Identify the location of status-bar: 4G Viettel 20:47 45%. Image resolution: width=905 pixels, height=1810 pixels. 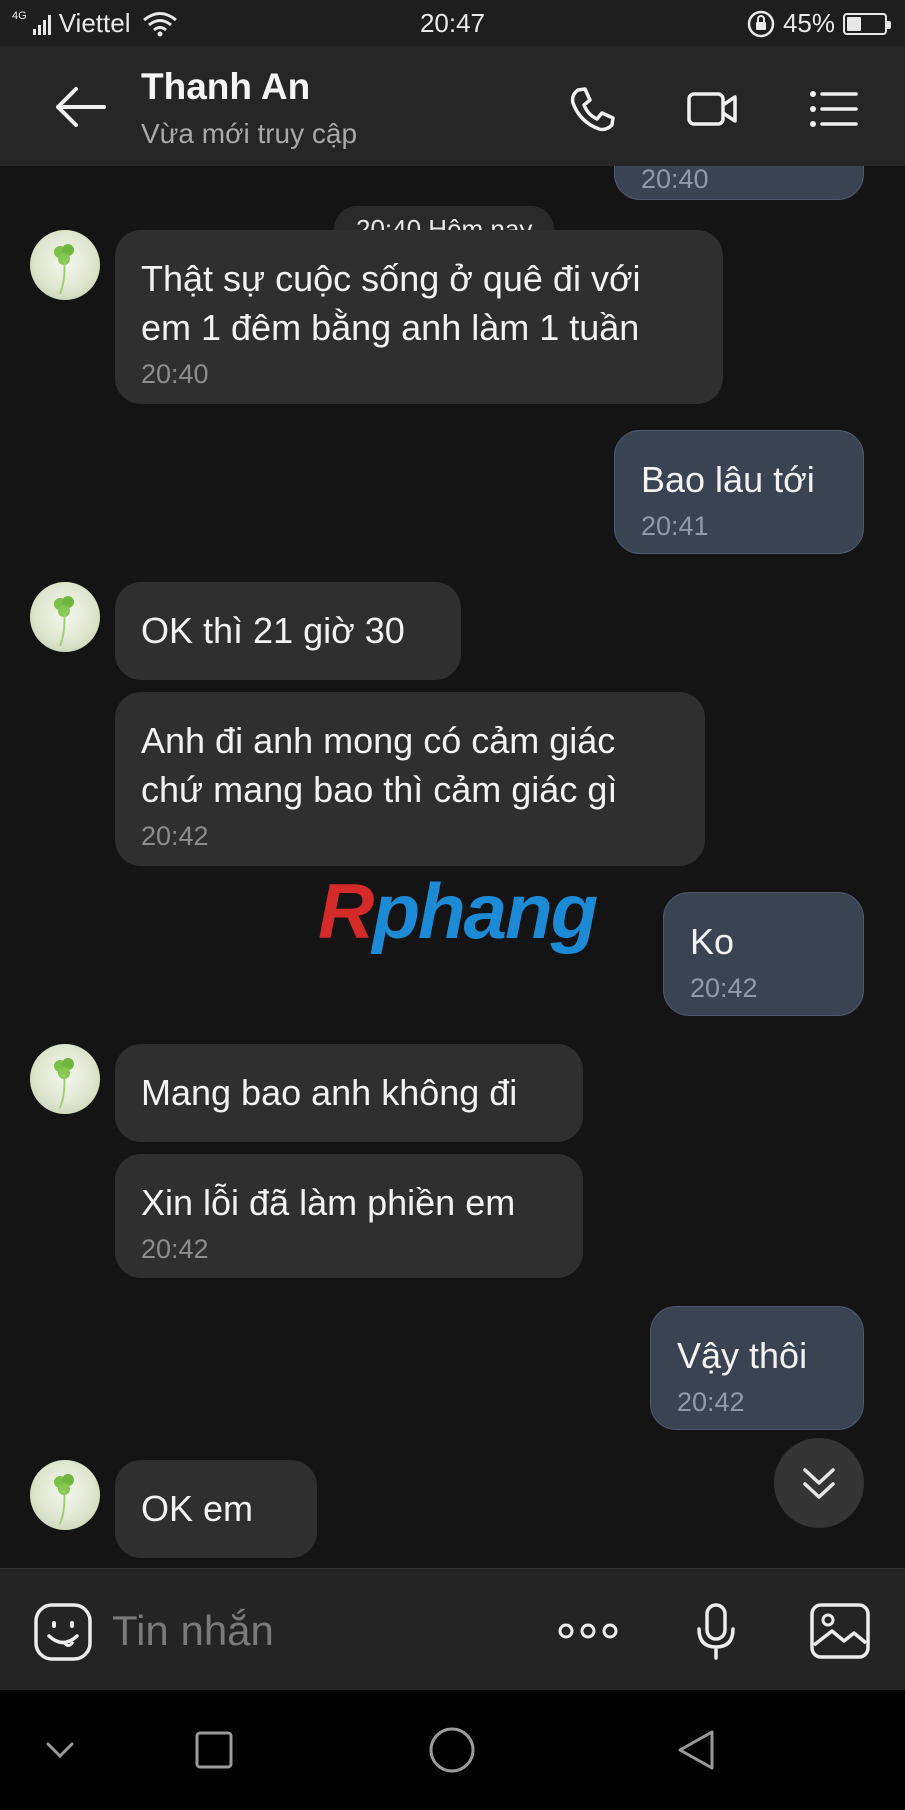
(452, 23).